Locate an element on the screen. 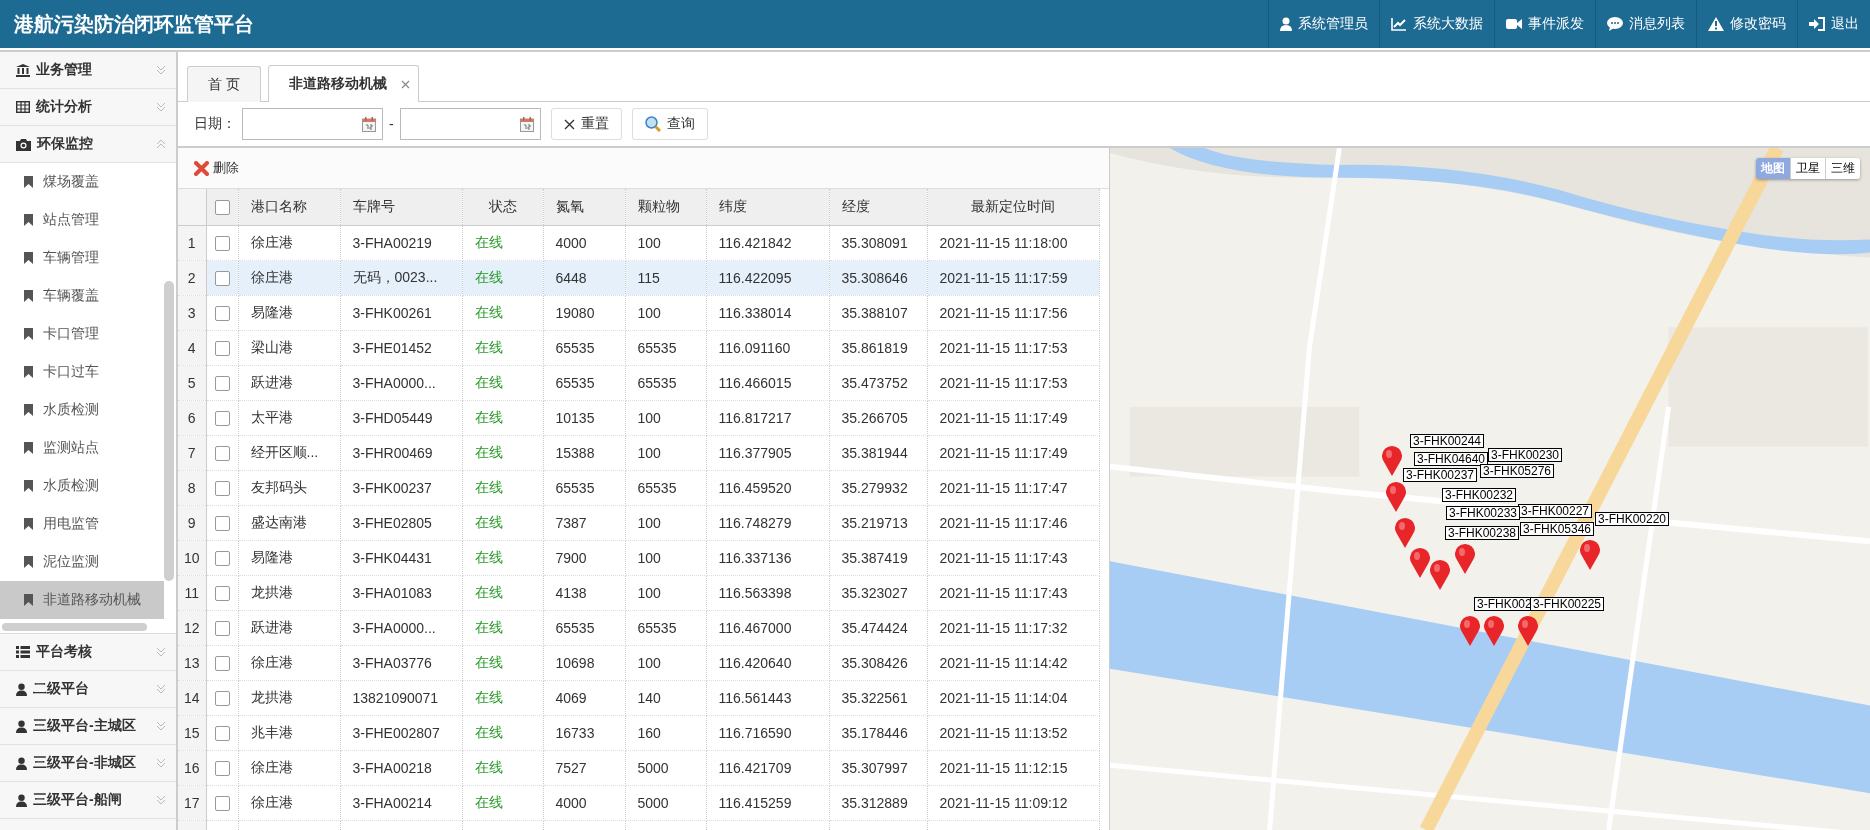 The height and width of the screenshot is (830, 1870). header-menu-item: 修改密码 is located at coordinates (1746, 24).